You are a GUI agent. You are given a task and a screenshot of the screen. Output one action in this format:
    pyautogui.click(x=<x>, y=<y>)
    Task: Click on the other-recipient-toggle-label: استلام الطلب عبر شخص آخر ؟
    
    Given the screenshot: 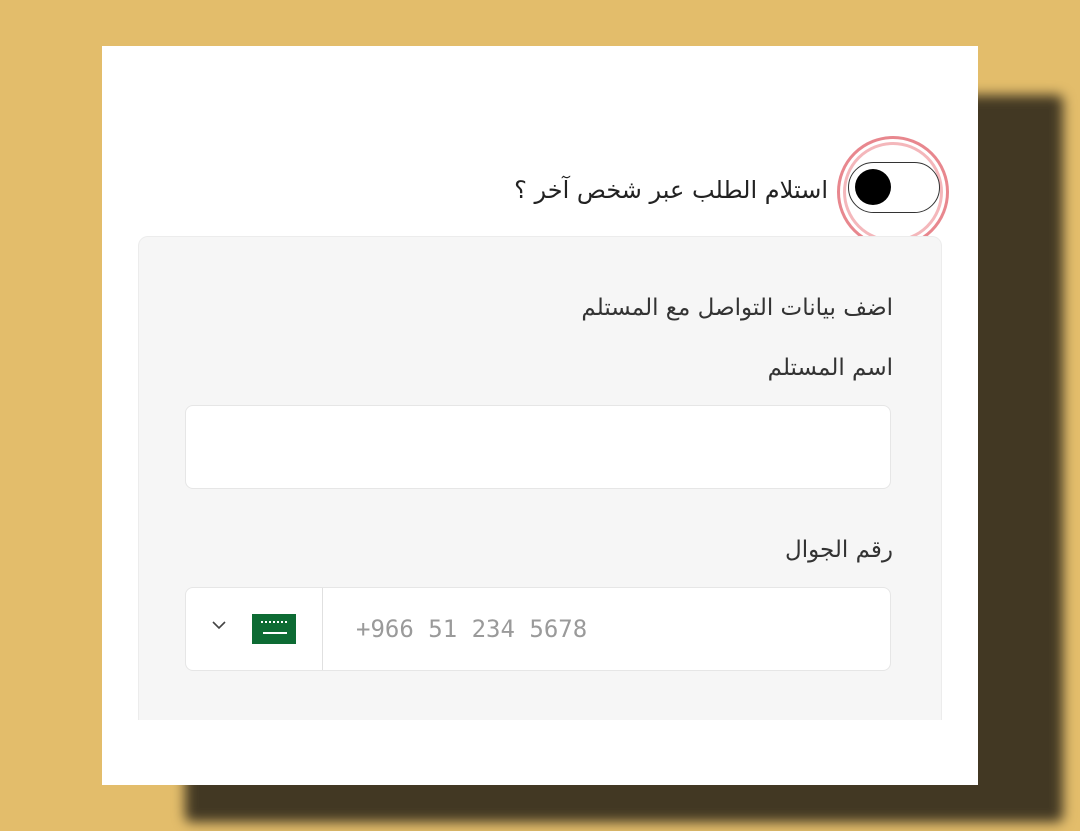 What is the action you would take?
    pyautogui.click(x=671, y=190)
    